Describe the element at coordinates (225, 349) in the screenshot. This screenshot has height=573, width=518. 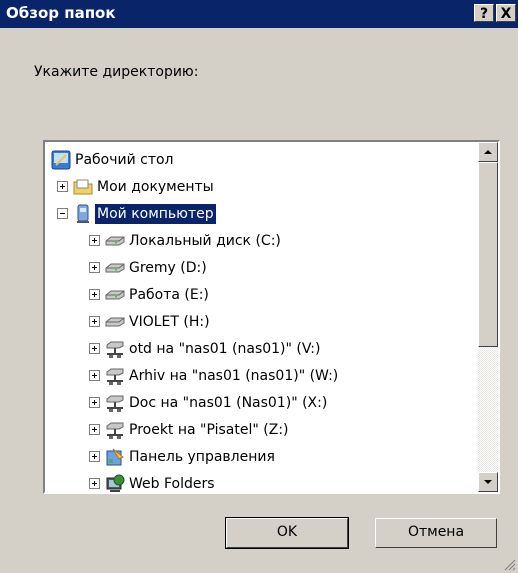
I see `tree-item-label: otd на "nas01 (nas01)" (V:)` at that location.